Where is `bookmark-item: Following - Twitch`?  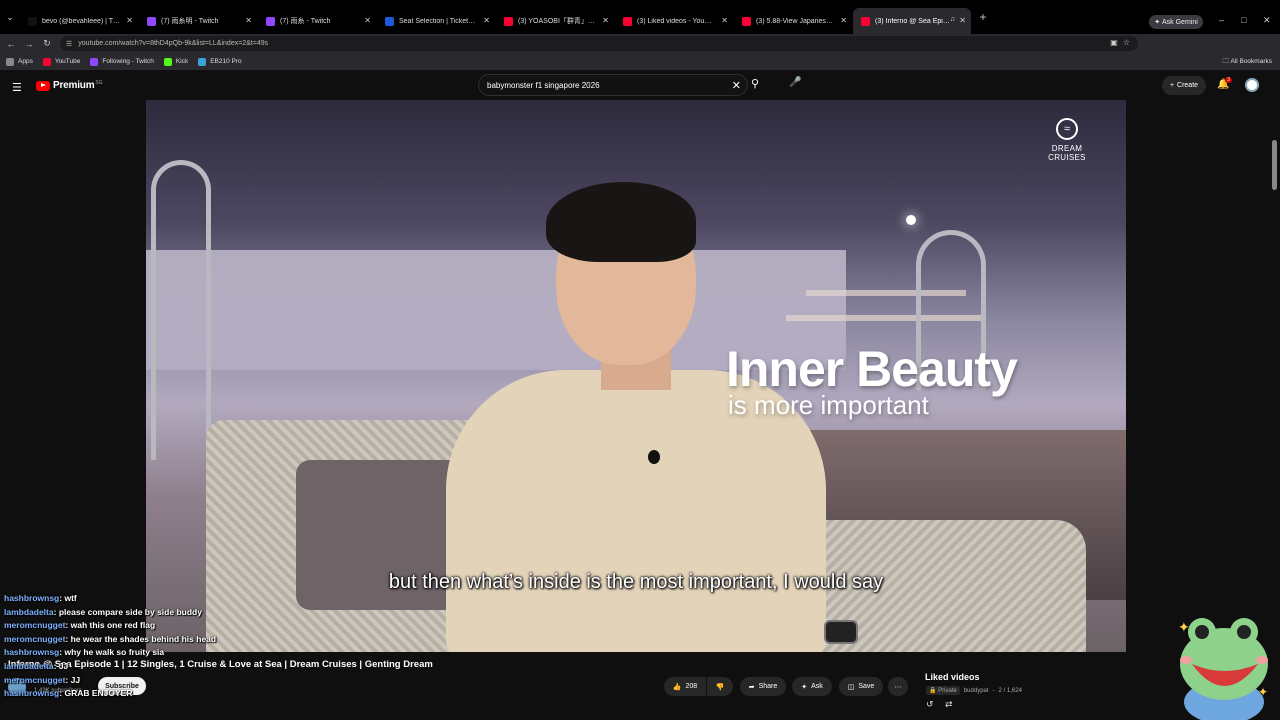
bookmark-item: Following - Twitch is located at coordinates (122, 61).